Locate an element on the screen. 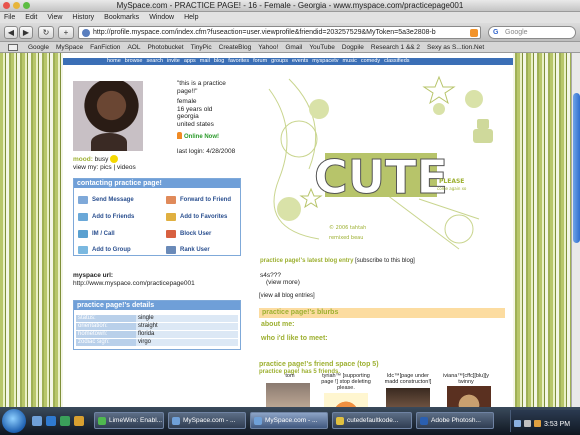 The image size is (580, 435). block-user-button: Block User is located at coordinates (188, 234).